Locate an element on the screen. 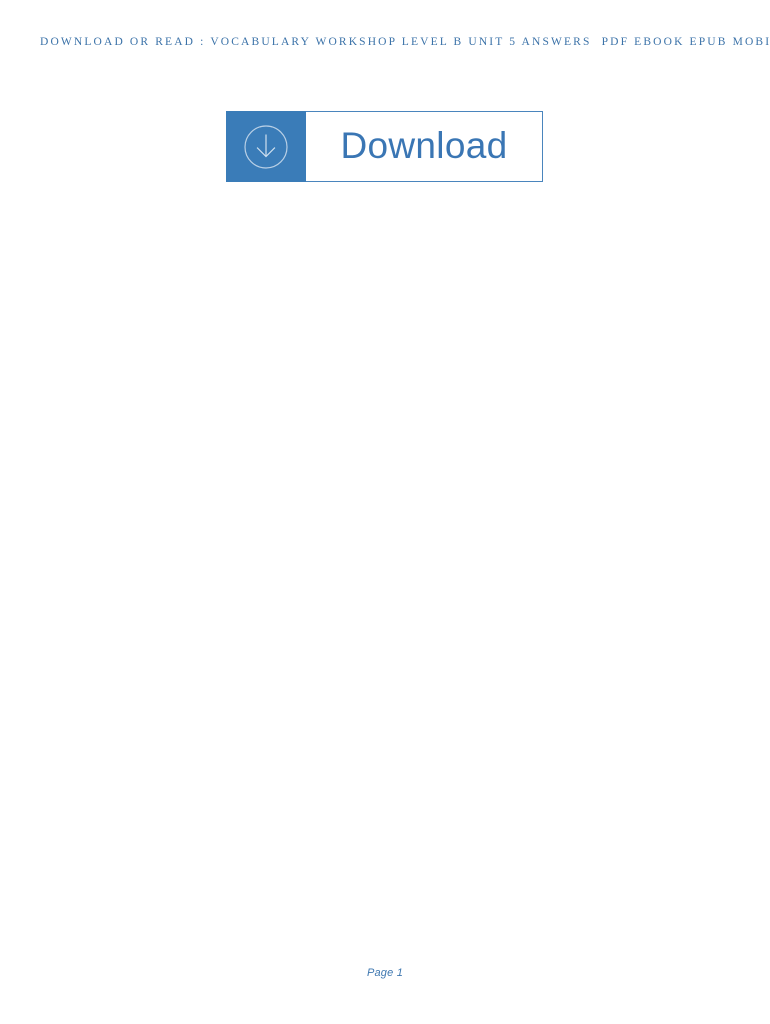 This screenshot has width=770, height=1024. download-icon-block is located at coordinates (266, 146).